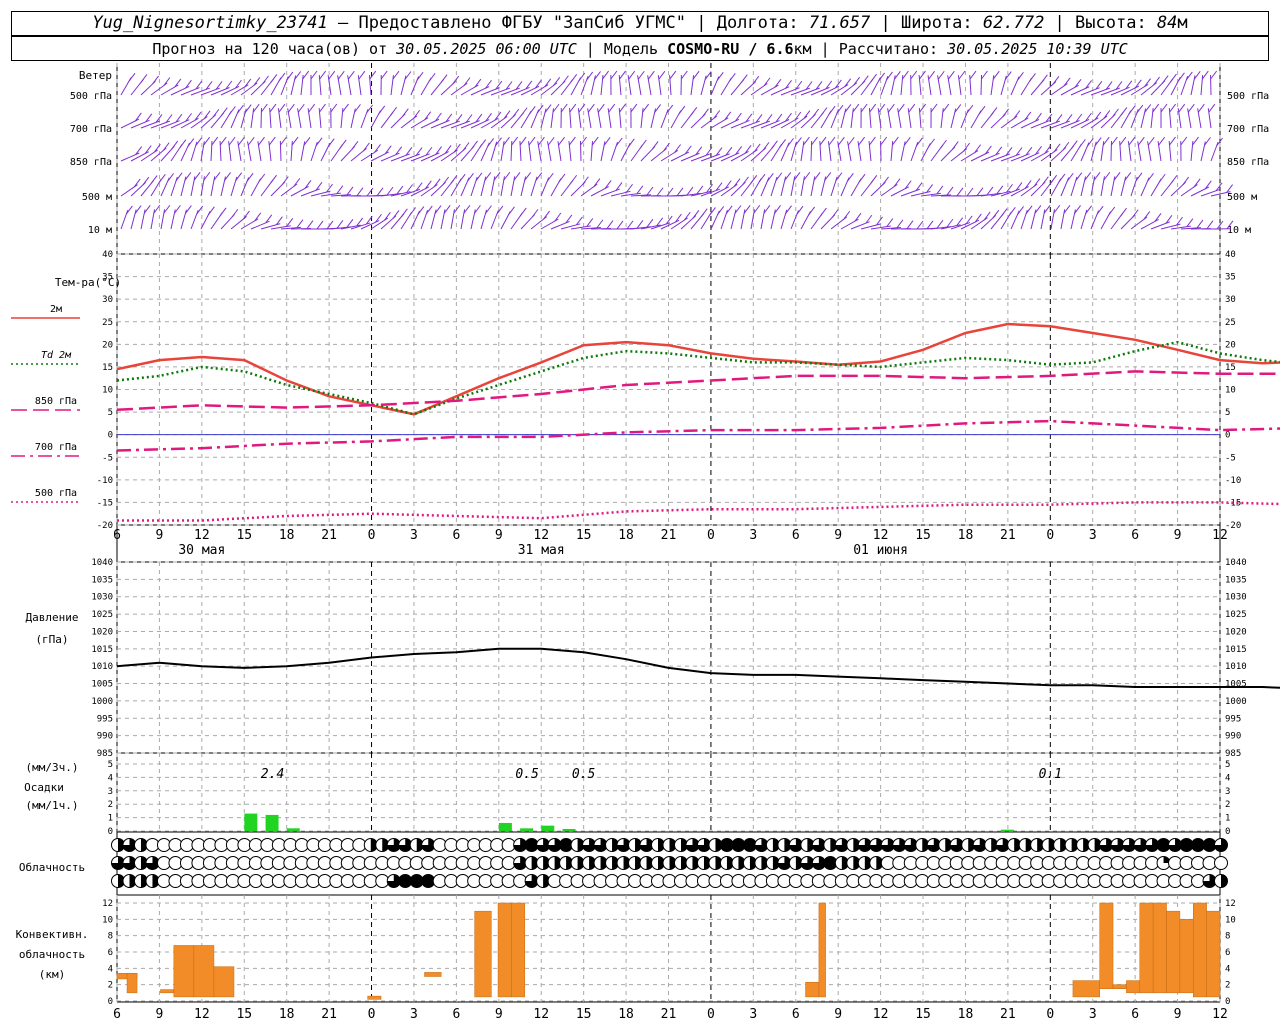 The width and height of the screenshot is (1280, 1024). I want to click on time-hour-label-bottom: 6, so click(117, 1014).